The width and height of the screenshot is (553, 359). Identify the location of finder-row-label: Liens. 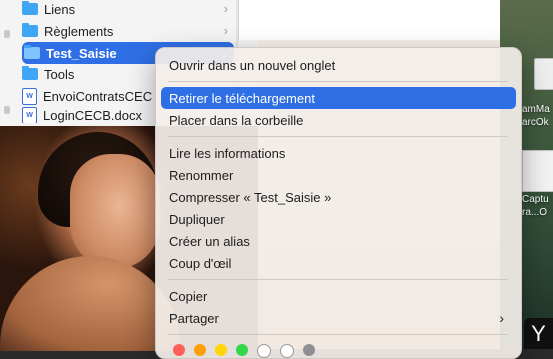
(60, 9).